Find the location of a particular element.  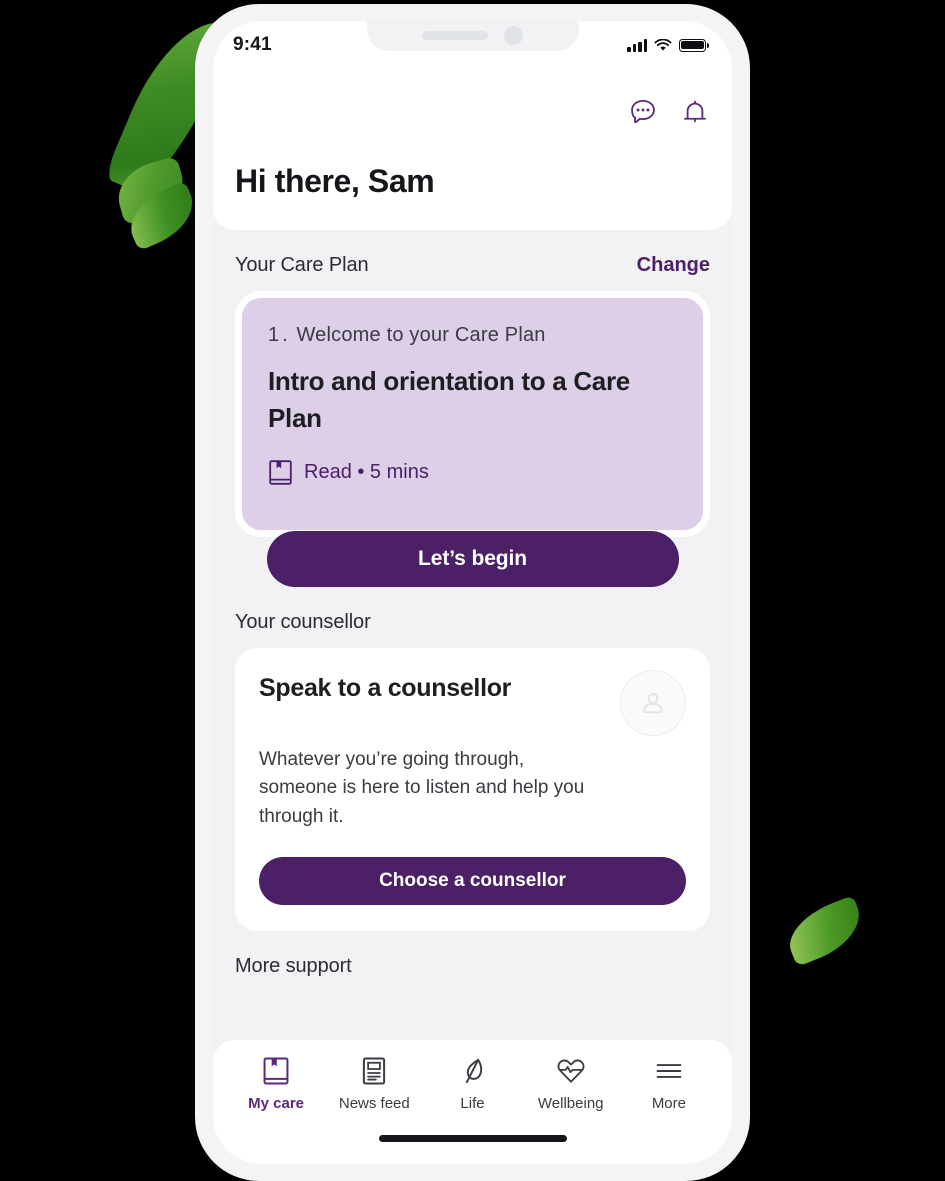

choose-counsellor-button: Choose a counsellor is located at coordinates (472, 881).